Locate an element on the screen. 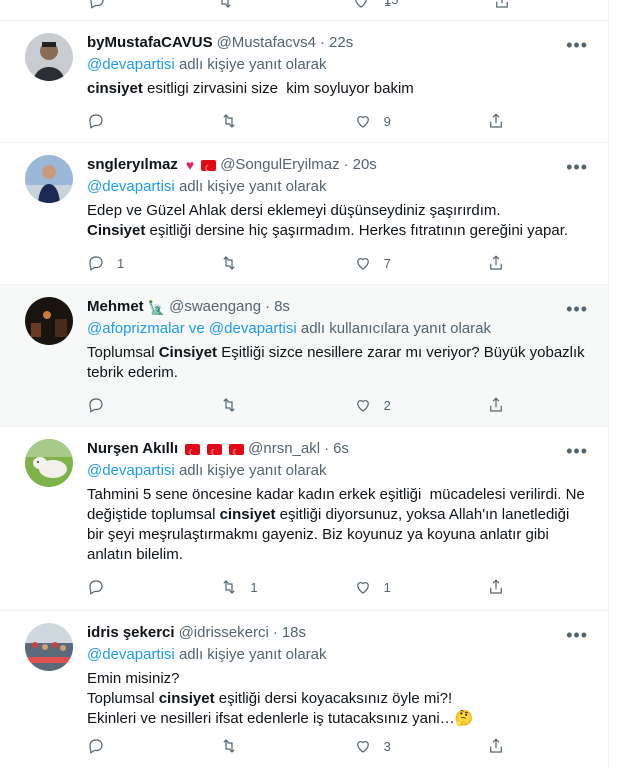  display-name: idris şekerci is located at coordinates (131, 633).